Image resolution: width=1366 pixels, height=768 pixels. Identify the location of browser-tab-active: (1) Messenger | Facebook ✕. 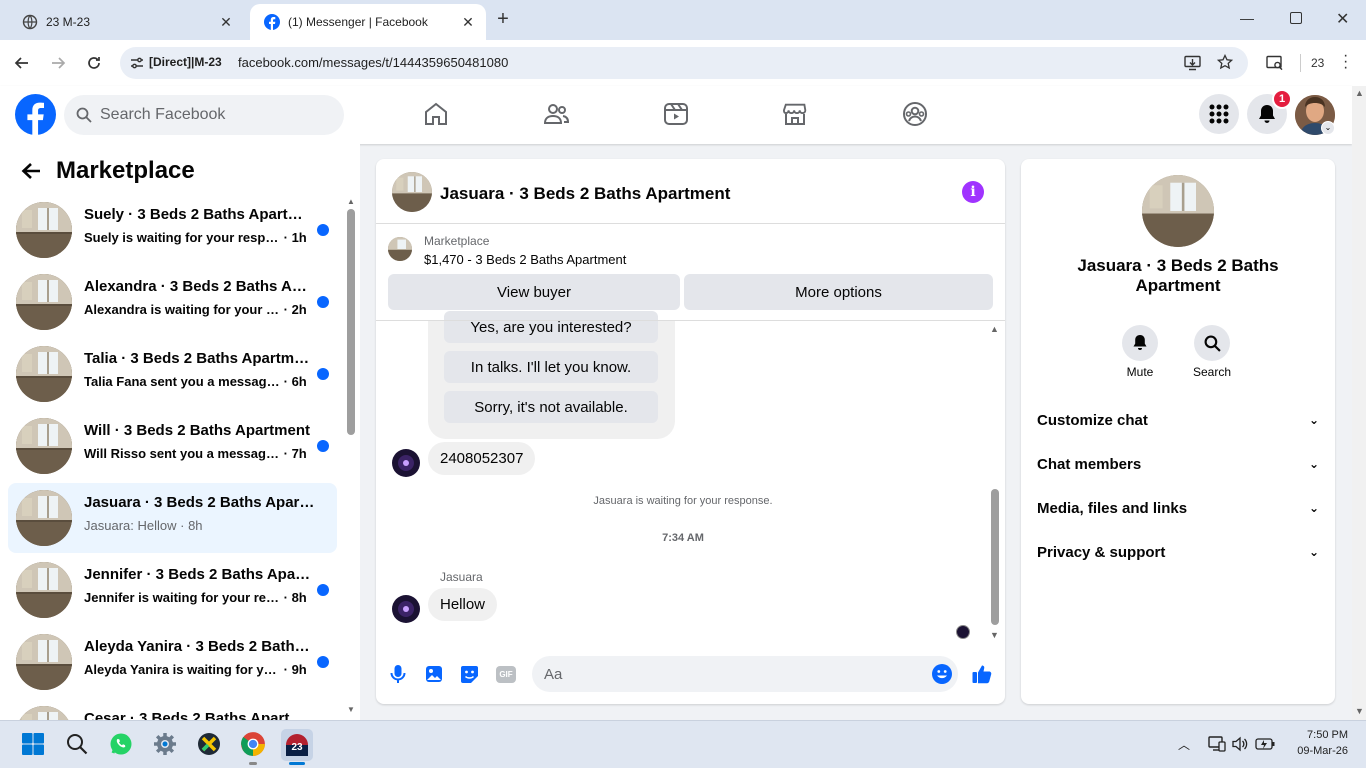
(368, 22).